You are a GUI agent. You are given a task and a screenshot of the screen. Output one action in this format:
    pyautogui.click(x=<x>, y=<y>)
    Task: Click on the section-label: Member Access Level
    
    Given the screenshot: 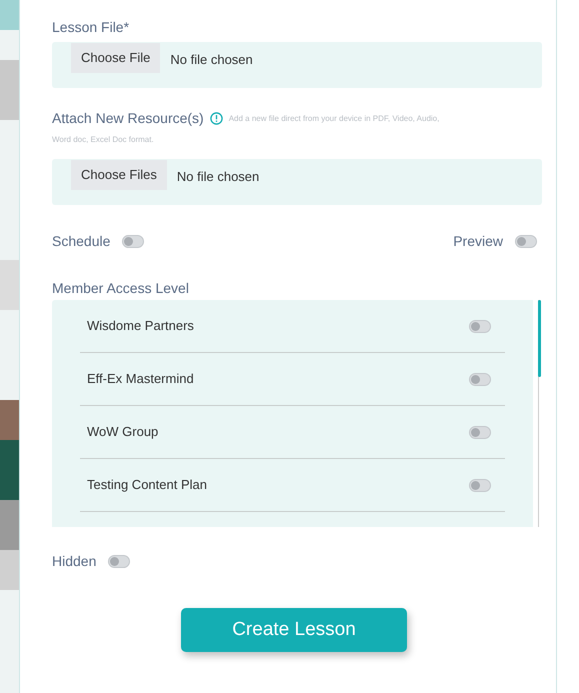 What is the action you would take?
    pyautogui.click(x=120, y=287)
    